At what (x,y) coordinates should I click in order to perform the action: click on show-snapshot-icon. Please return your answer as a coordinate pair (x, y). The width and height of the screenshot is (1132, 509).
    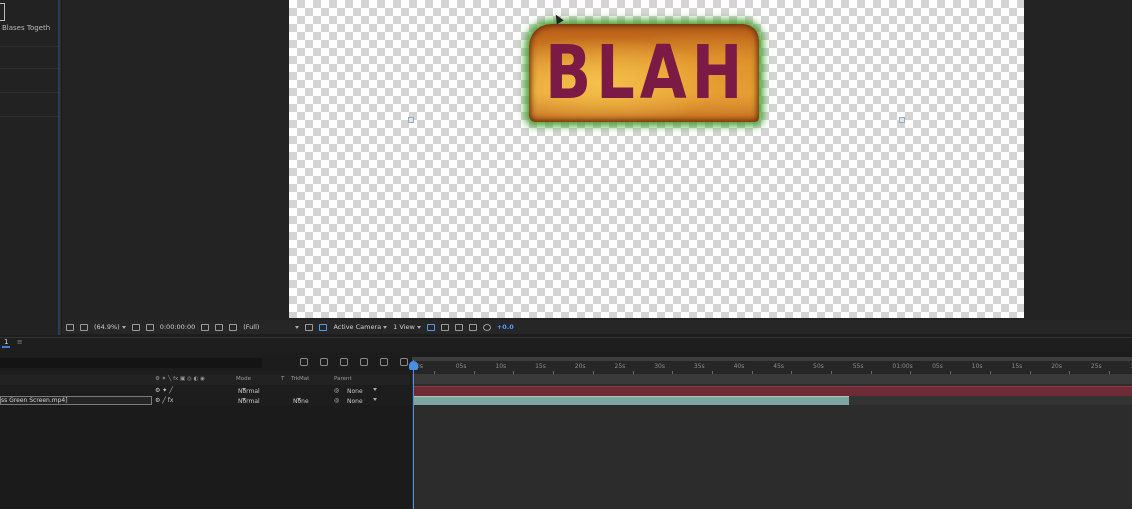
    Looking at the image, I should click on (219, 327).